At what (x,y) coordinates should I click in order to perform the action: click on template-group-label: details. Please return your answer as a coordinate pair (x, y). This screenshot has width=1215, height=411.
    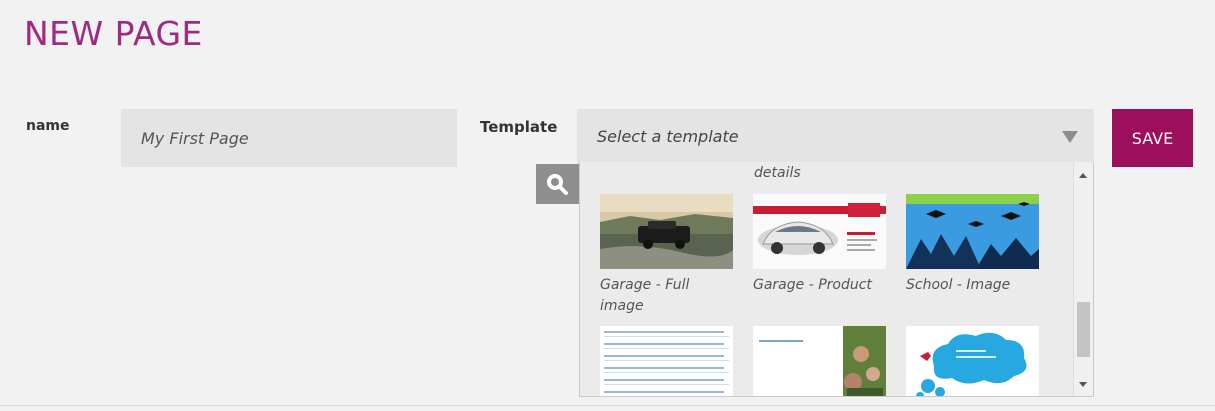
    Looking at the image, I should click on (777, 173).